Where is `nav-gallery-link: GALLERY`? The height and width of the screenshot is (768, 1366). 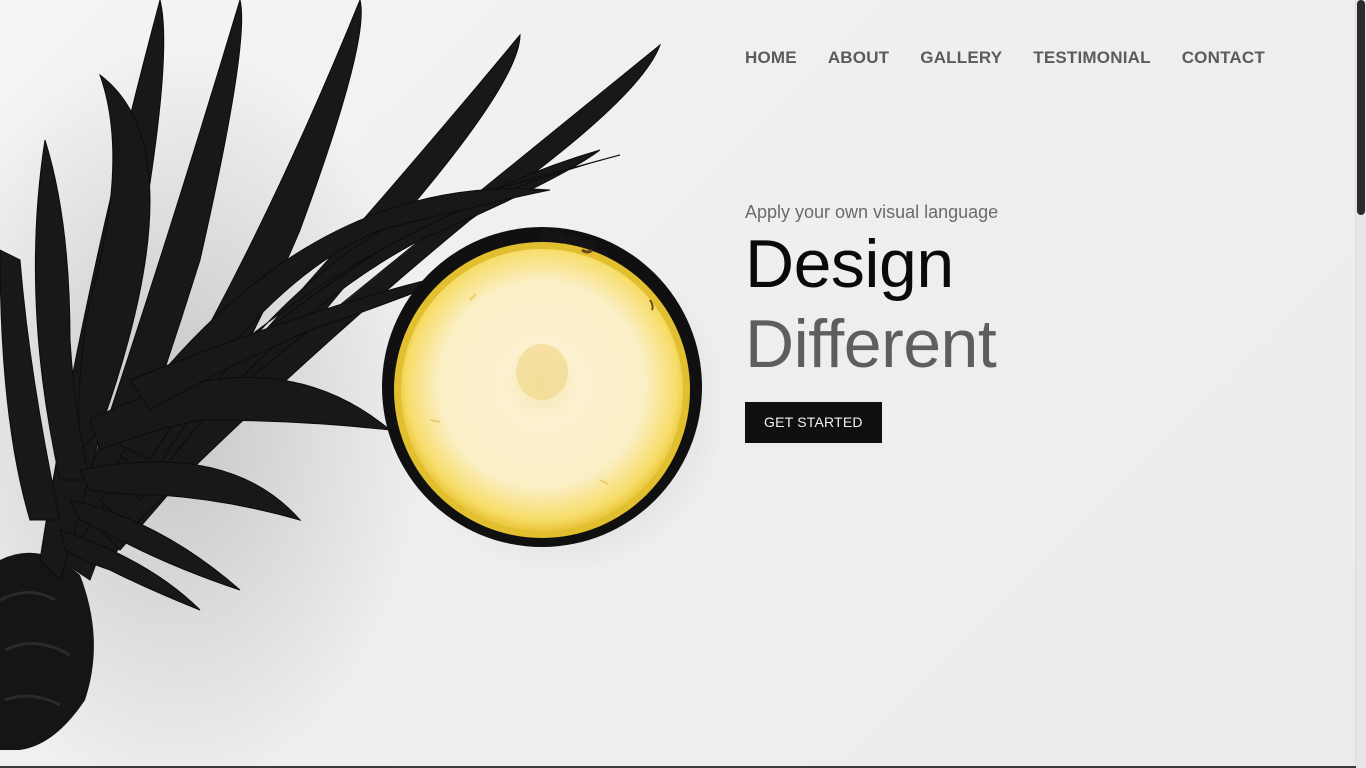
nav-gallery-link: GALLERY is located at coordinates (961, 58).